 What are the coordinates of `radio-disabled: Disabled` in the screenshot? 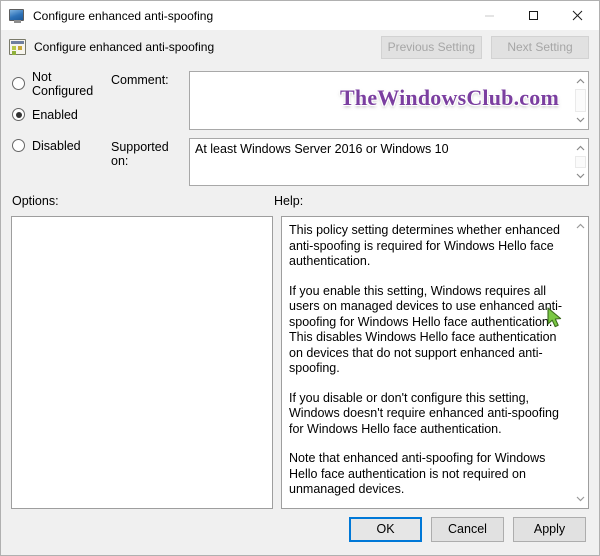 It's located at (61, 145).